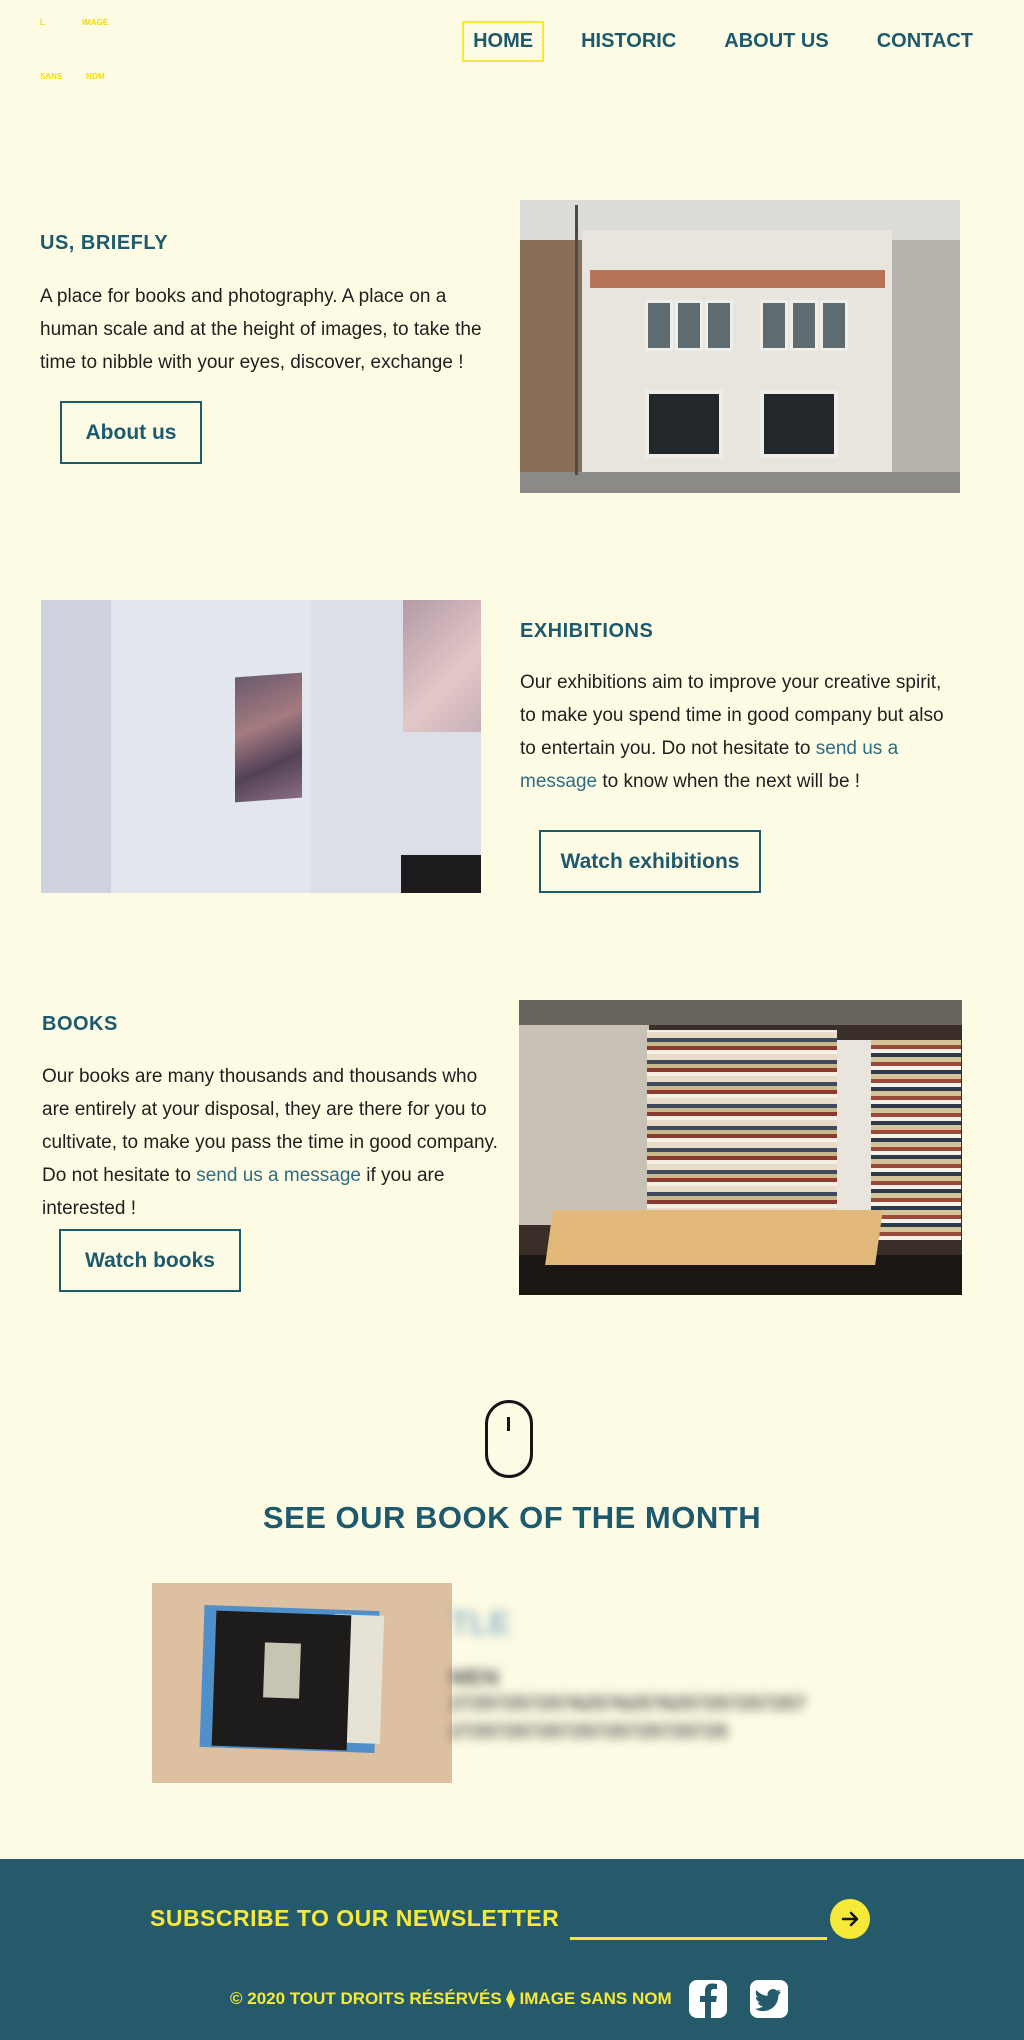 The image size is (1024, 2040). What do you see at coordinates (42, 22) in the screenshot?
I see `logo-text-1: L` at bounding box center [42, 22].